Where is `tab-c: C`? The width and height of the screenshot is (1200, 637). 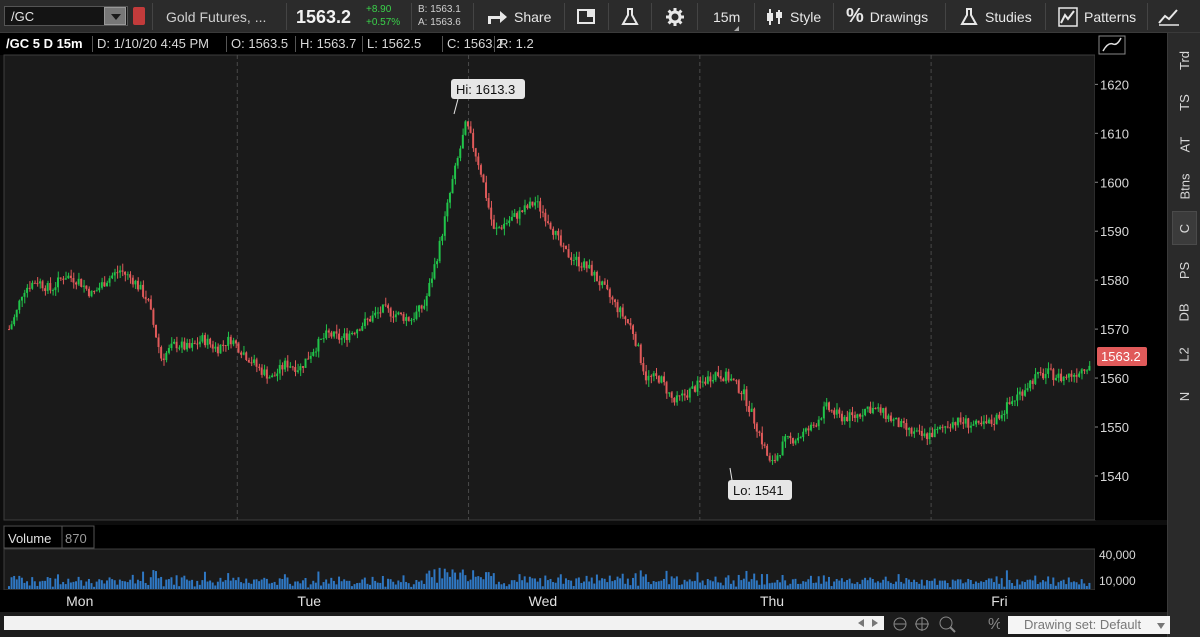 tab-c: C is located at coordinates (1184, 228).